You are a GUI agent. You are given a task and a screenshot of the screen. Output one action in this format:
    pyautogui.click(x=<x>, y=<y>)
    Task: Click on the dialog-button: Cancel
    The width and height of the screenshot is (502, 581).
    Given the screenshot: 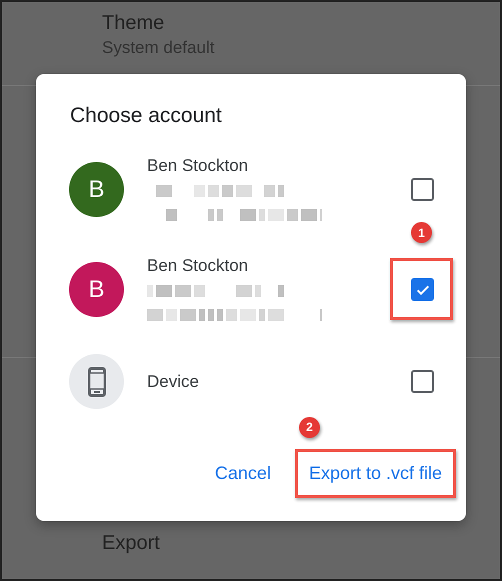 What is the action you would take?
    pyautogui.click(x=242, y=473)
    